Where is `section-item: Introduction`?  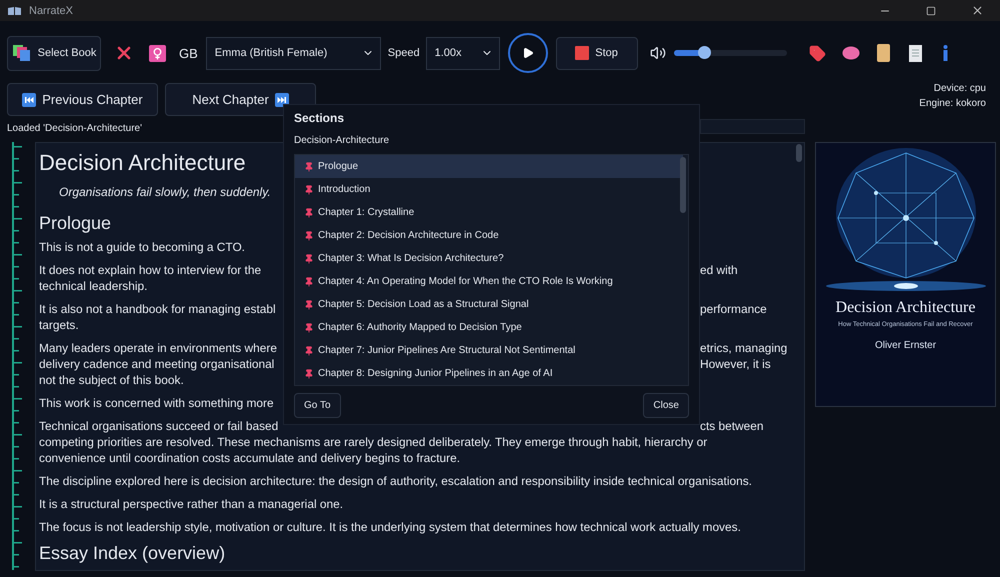 section-item: Introduction is located at coordinates (489, 189).